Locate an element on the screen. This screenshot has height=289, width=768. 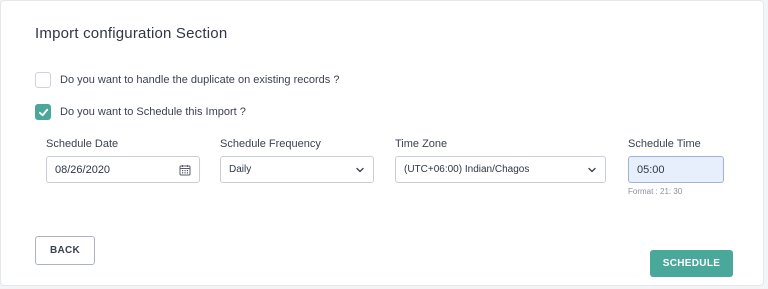
schedule-frequency-label: Schedule Frequency is located at coordinates (270, 144).